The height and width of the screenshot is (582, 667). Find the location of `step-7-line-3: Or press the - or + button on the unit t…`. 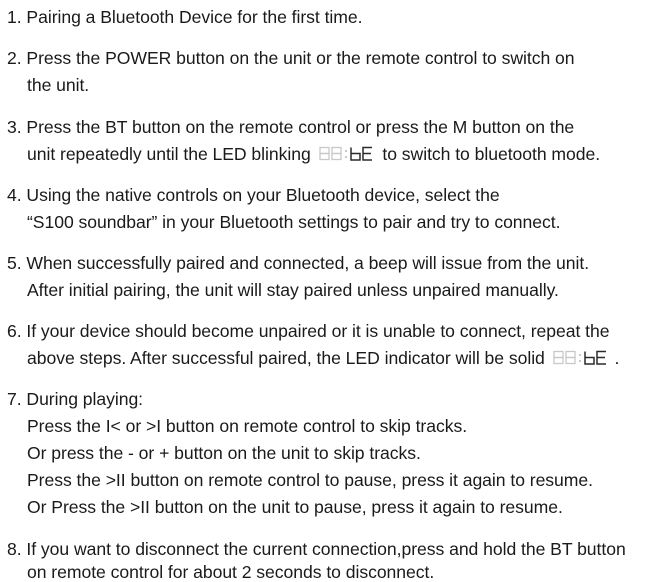

step-7-line-3: Or press the - or + button on the unit t… is located at coordinates (224, 452).